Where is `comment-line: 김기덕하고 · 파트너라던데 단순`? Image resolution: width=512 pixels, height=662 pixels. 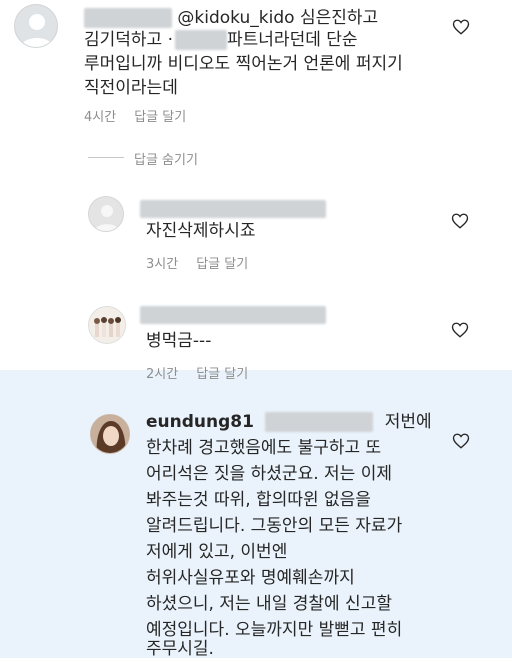 comment-line: 김기덕하고 · 파트너라던데 단순 is located at coordinates (221, 40).